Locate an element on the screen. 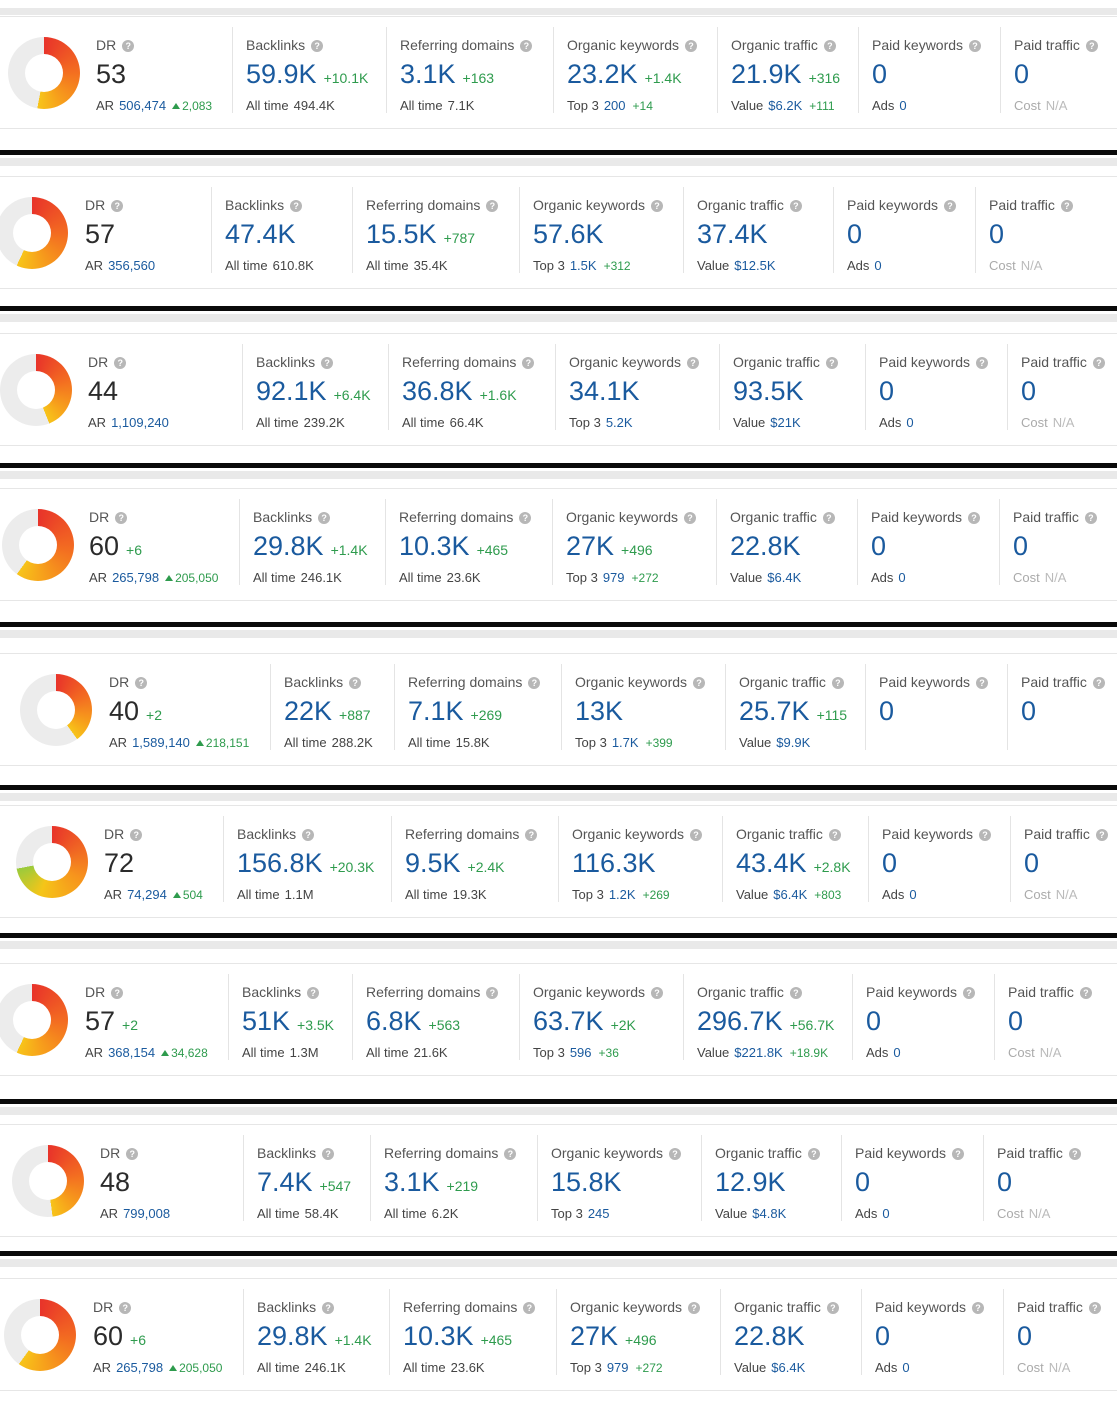  referring-domains-value: 36.8K +1.6K is located at coordinates (459, 391).